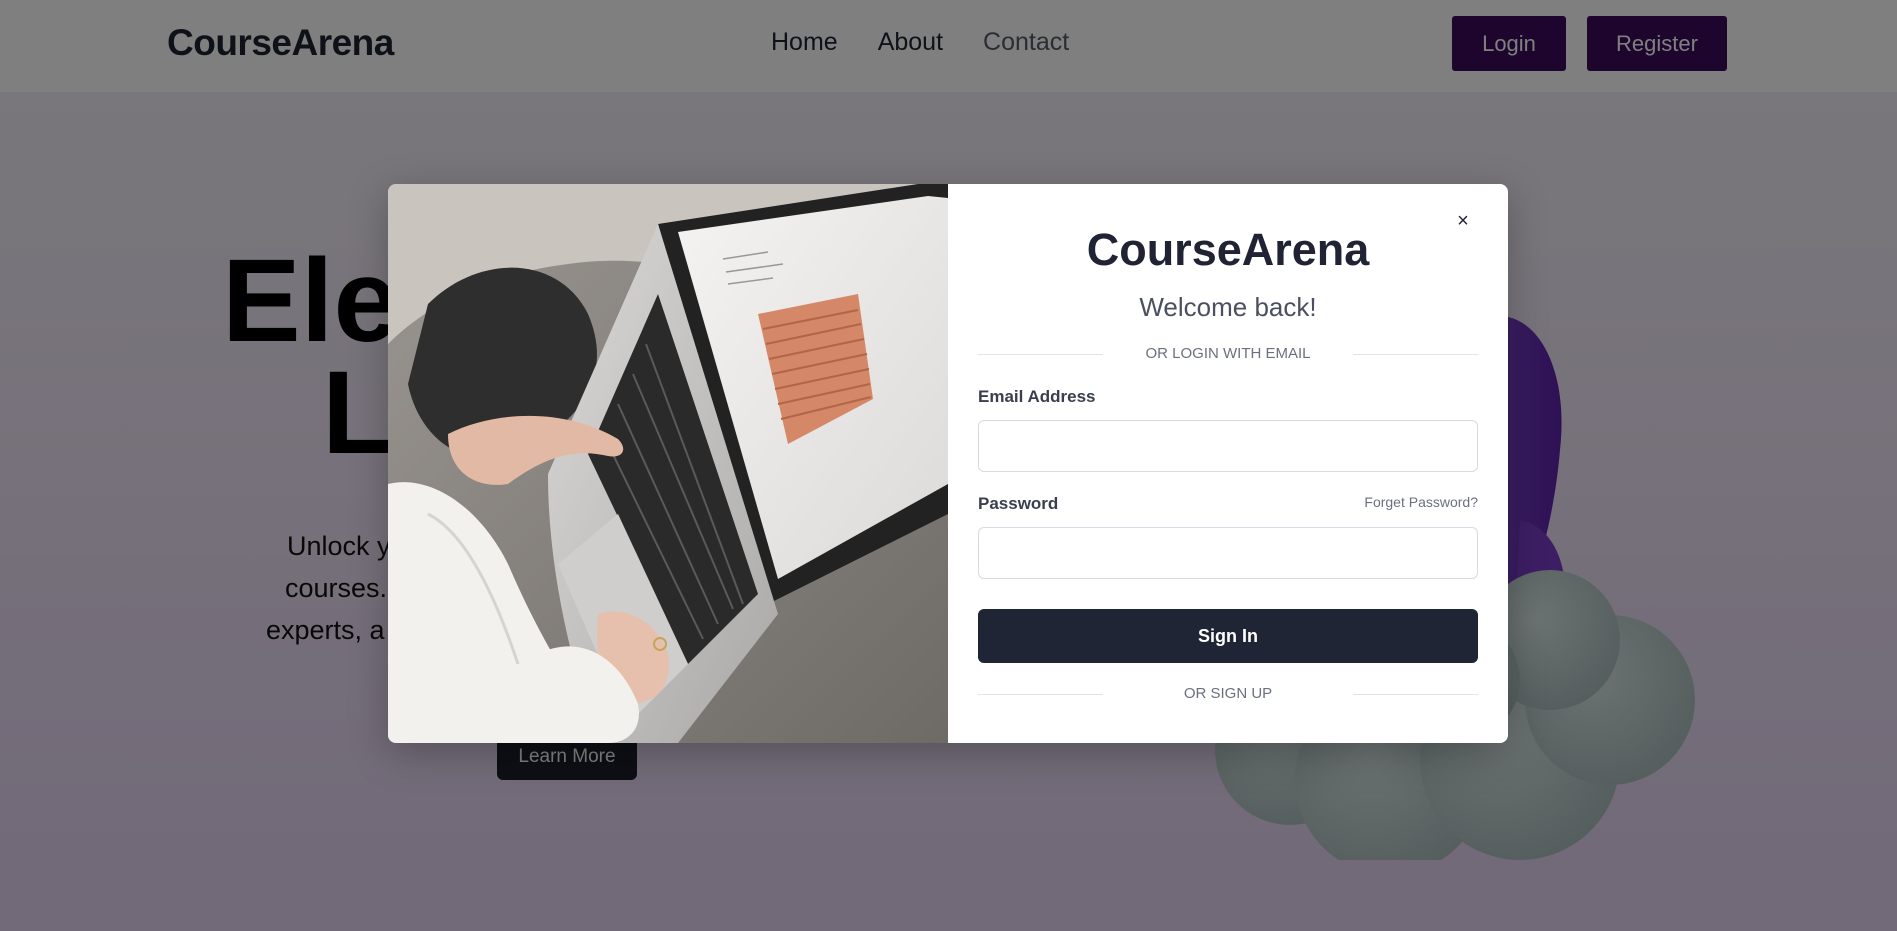  Describe the element at coordinates (1037, 396) in the screenshot. I see `email-label: Email Address` at that location.